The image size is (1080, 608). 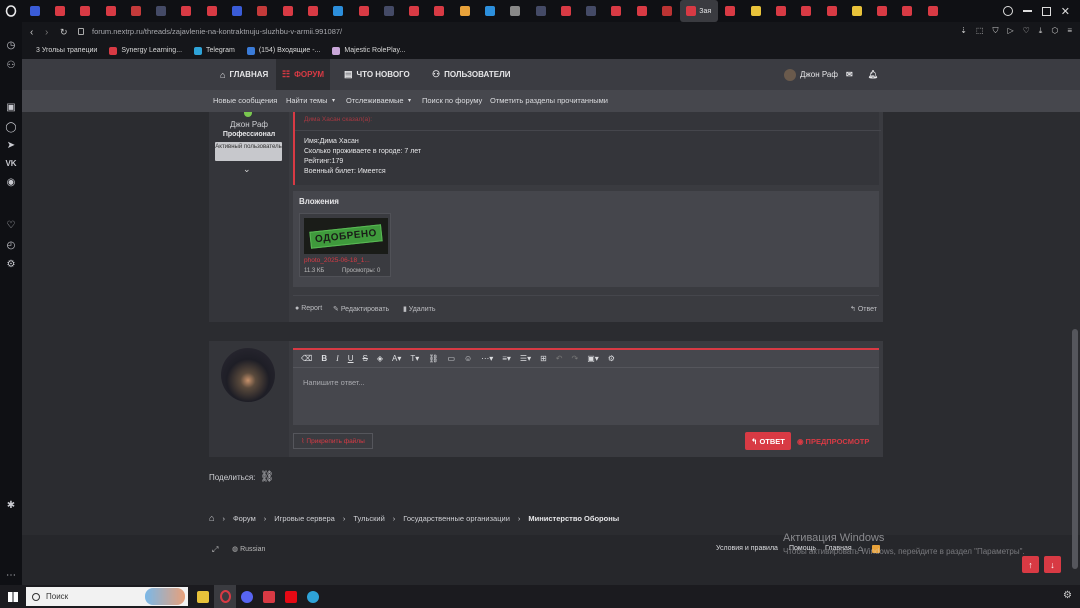 What do you see at coordinates (11, 128) in the screenshot?
I see `whatsapp-icon: ◯` at bounding box center [11, 128].